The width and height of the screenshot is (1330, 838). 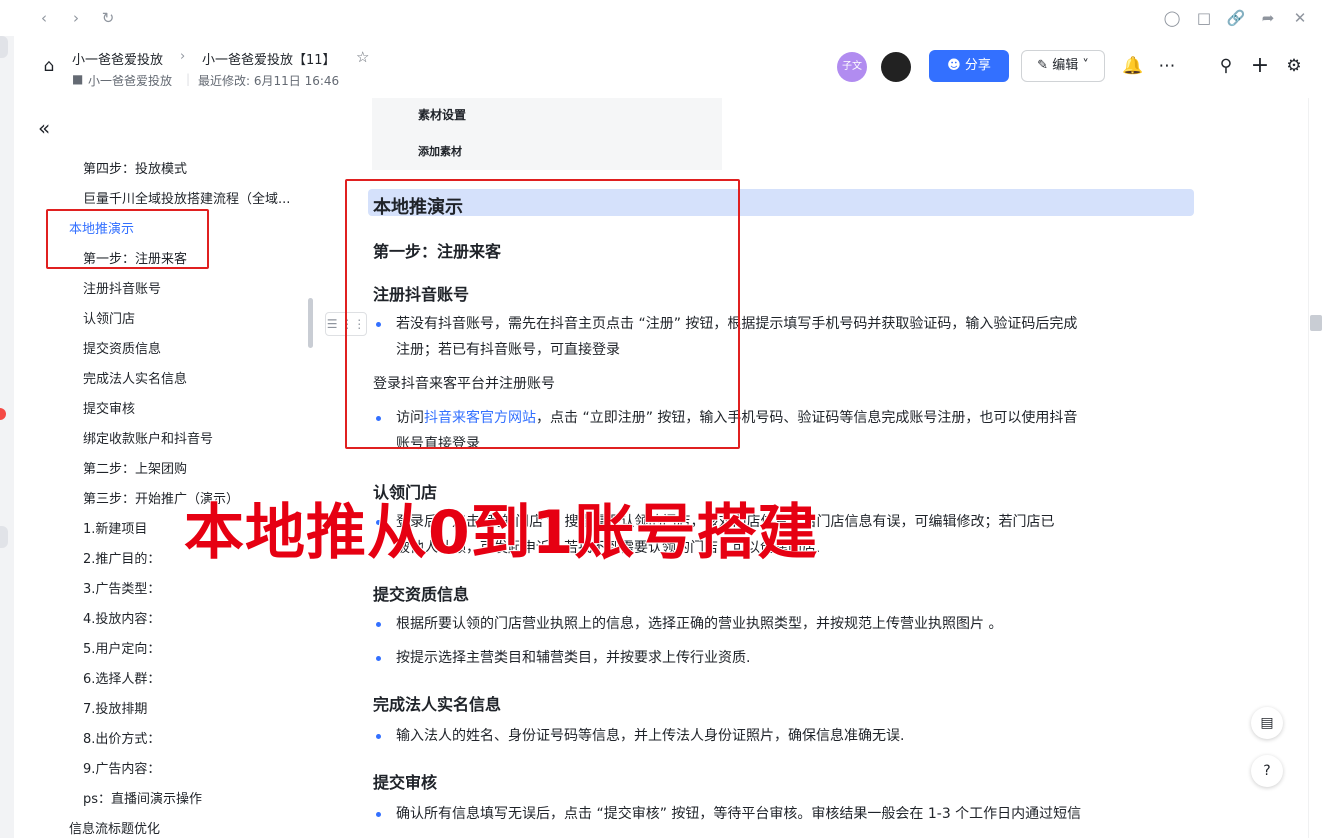 What do you see at coordinates (198, 647) in the screenshot?
I see `toc-item: 5.用户定向：` at bounding box center [198, 647].